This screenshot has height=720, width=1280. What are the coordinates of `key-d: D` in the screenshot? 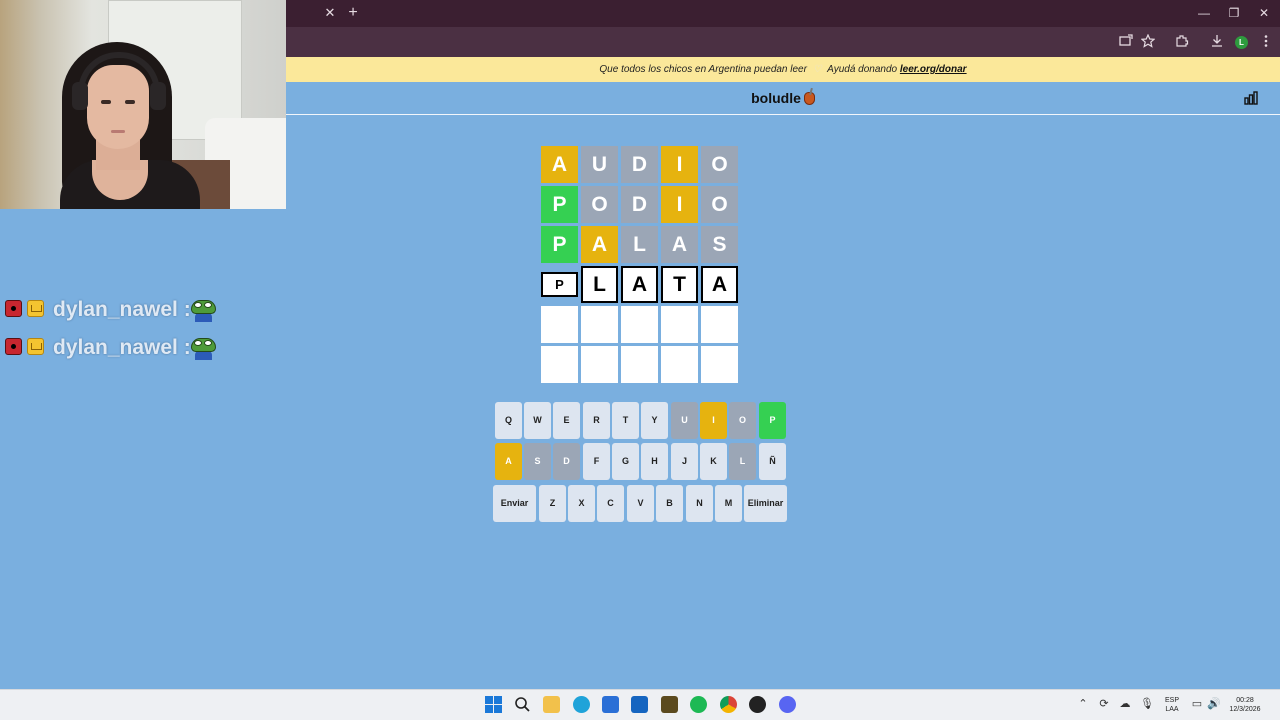 It's located at (566, 461).